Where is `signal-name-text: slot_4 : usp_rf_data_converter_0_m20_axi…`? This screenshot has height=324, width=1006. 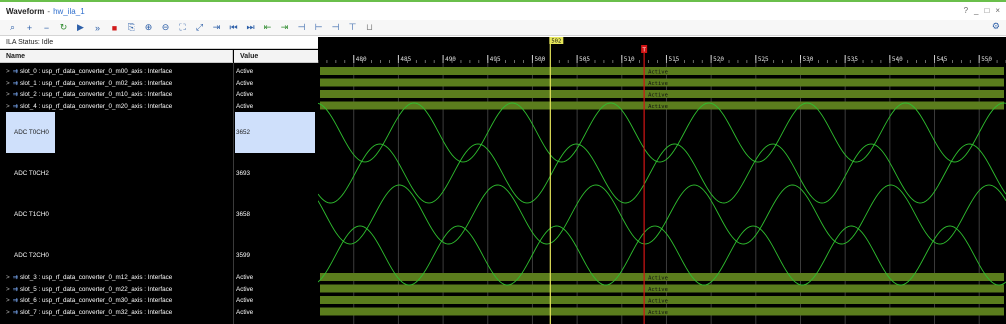
signal-name-text: slot_4 : usp_rf_data_converter_0_m20_axi… is located at coordinates (96, 106).